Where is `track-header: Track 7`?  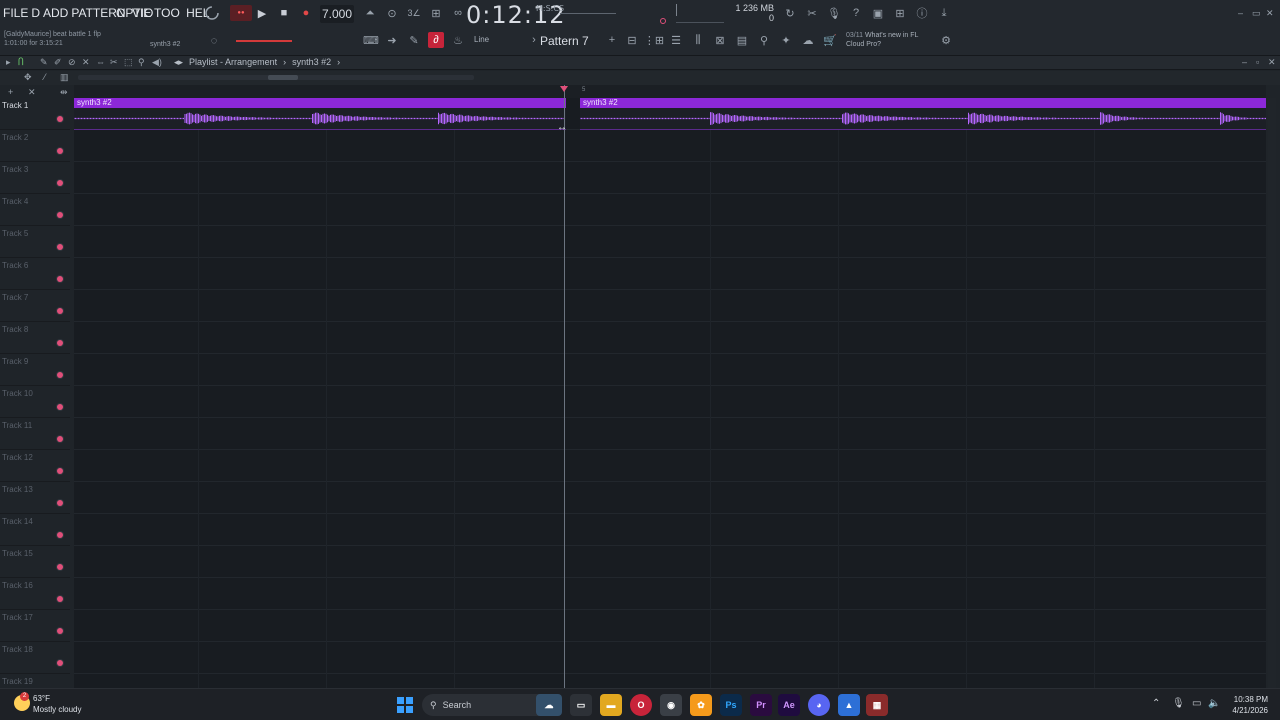 track-header: Track 7 is located at coordinates (35, 306).